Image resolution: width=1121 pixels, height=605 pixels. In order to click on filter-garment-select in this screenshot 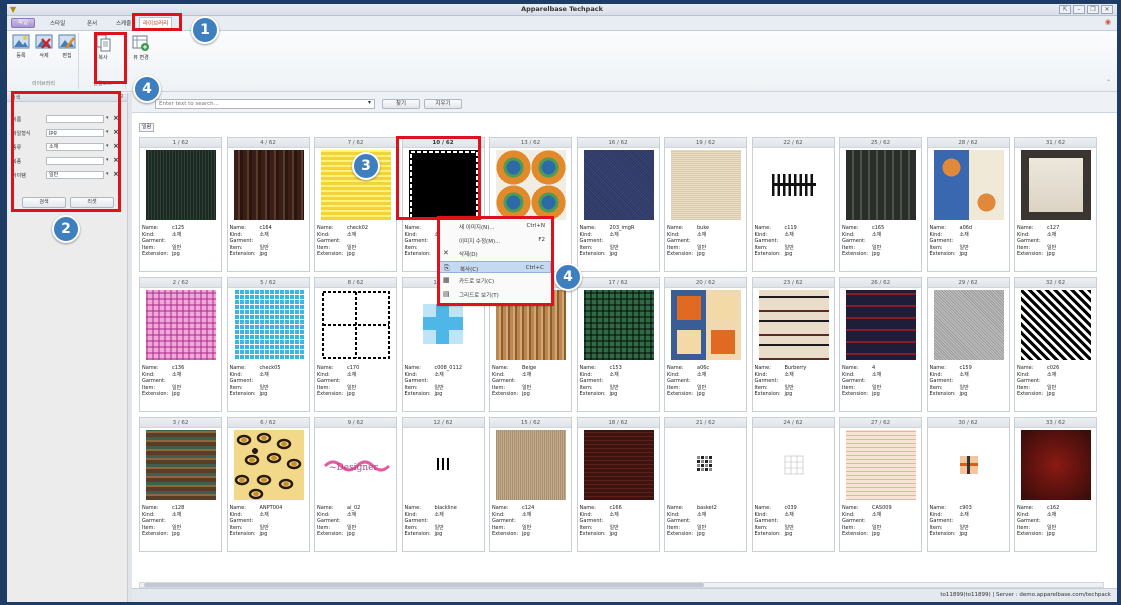, I will do `click(75, 161)`.